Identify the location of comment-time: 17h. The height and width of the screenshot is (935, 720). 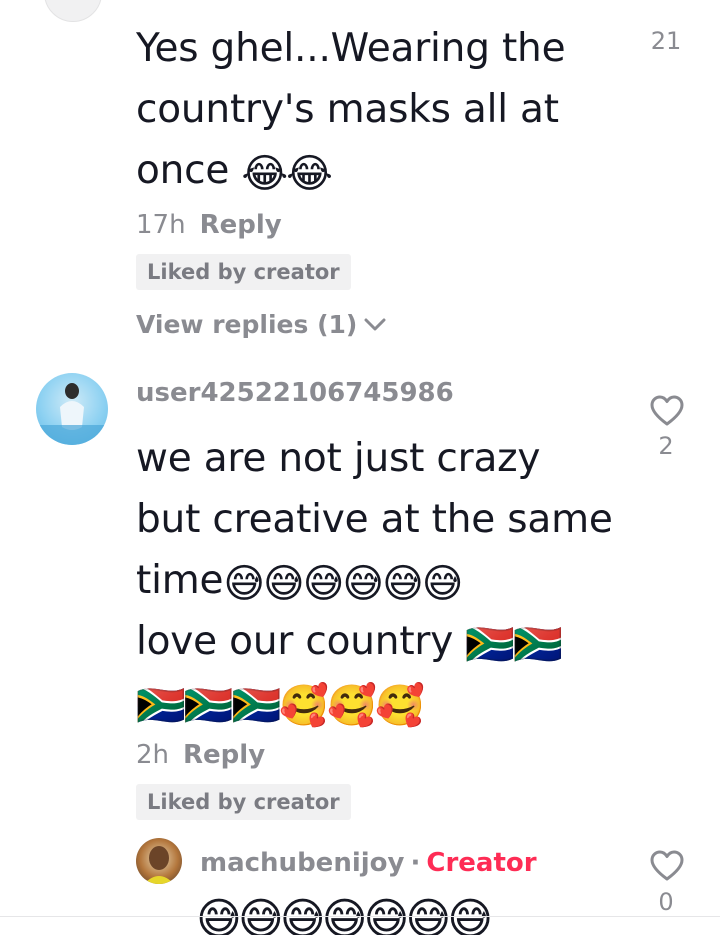
(161, 225).